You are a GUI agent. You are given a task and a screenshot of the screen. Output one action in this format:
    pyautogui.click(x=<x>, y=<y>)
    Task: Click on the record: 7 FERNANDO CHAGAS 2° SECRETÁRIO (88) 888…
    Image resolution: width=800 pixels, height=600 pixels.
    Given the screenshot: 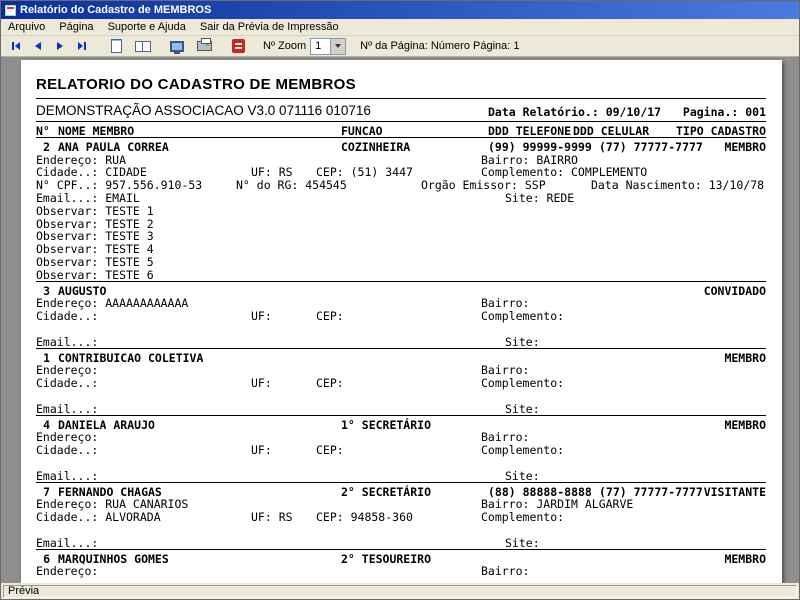 What is the action you would take?
    pyautogui.click(x=401, y=518)
    